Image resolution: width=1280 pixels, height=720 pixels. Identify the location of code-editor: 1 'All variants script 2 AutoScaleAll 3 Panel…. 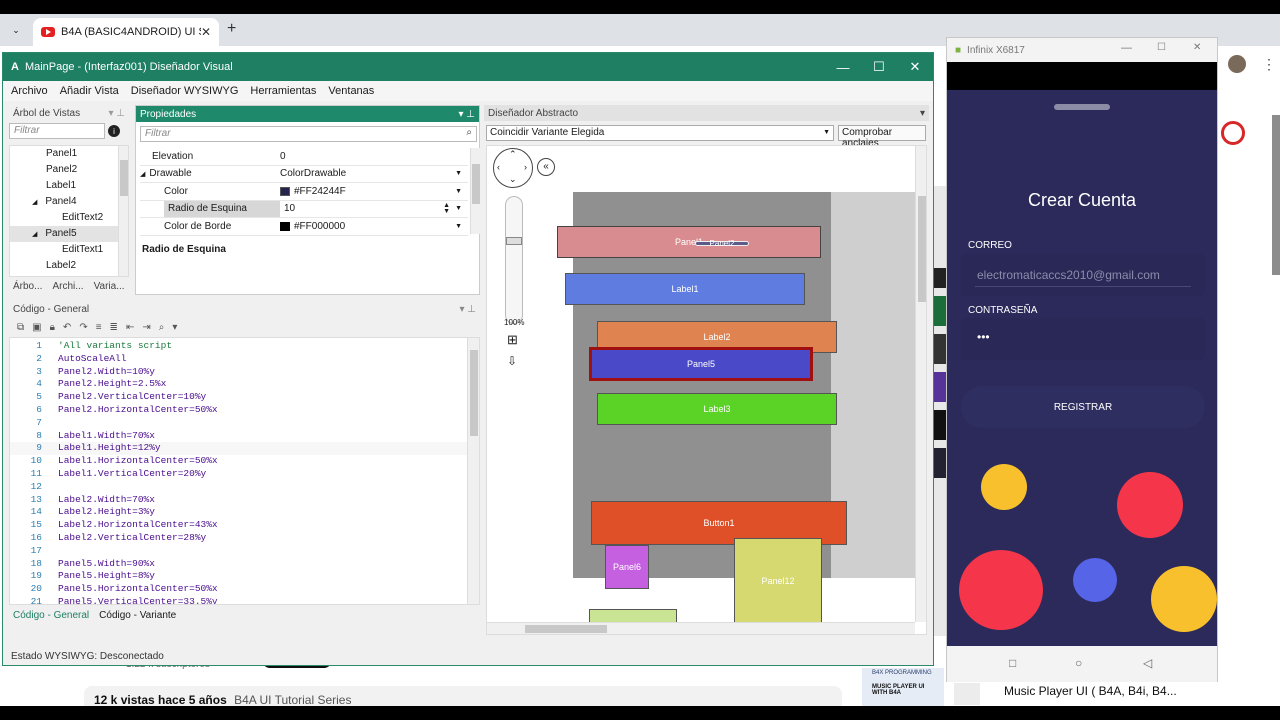
(244, 471).